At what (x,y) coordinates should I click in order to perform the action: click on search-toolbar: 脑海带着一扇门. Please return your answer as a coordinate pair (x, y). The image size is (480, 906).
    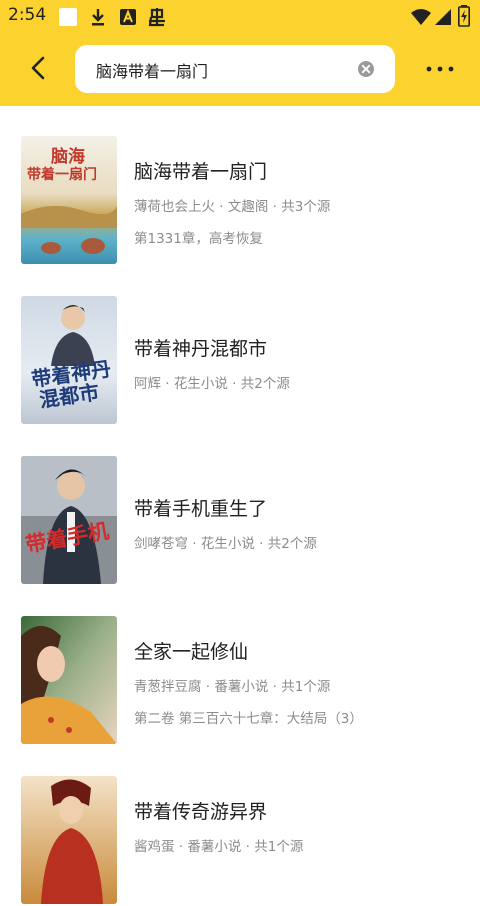
    Looking at the image, I should click on (240, 69).